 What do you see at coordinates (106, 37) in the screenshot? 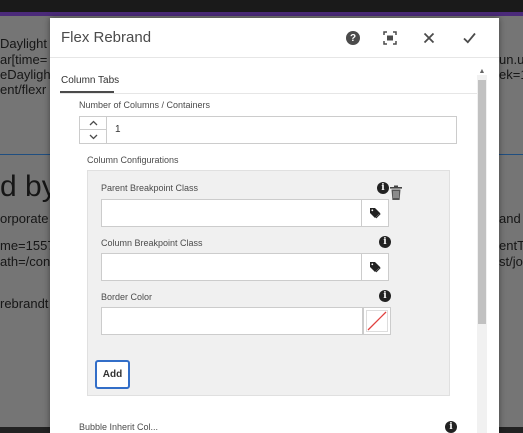
I see `dialog-title: Flex Rebrand` at bounding box center [106, 37].